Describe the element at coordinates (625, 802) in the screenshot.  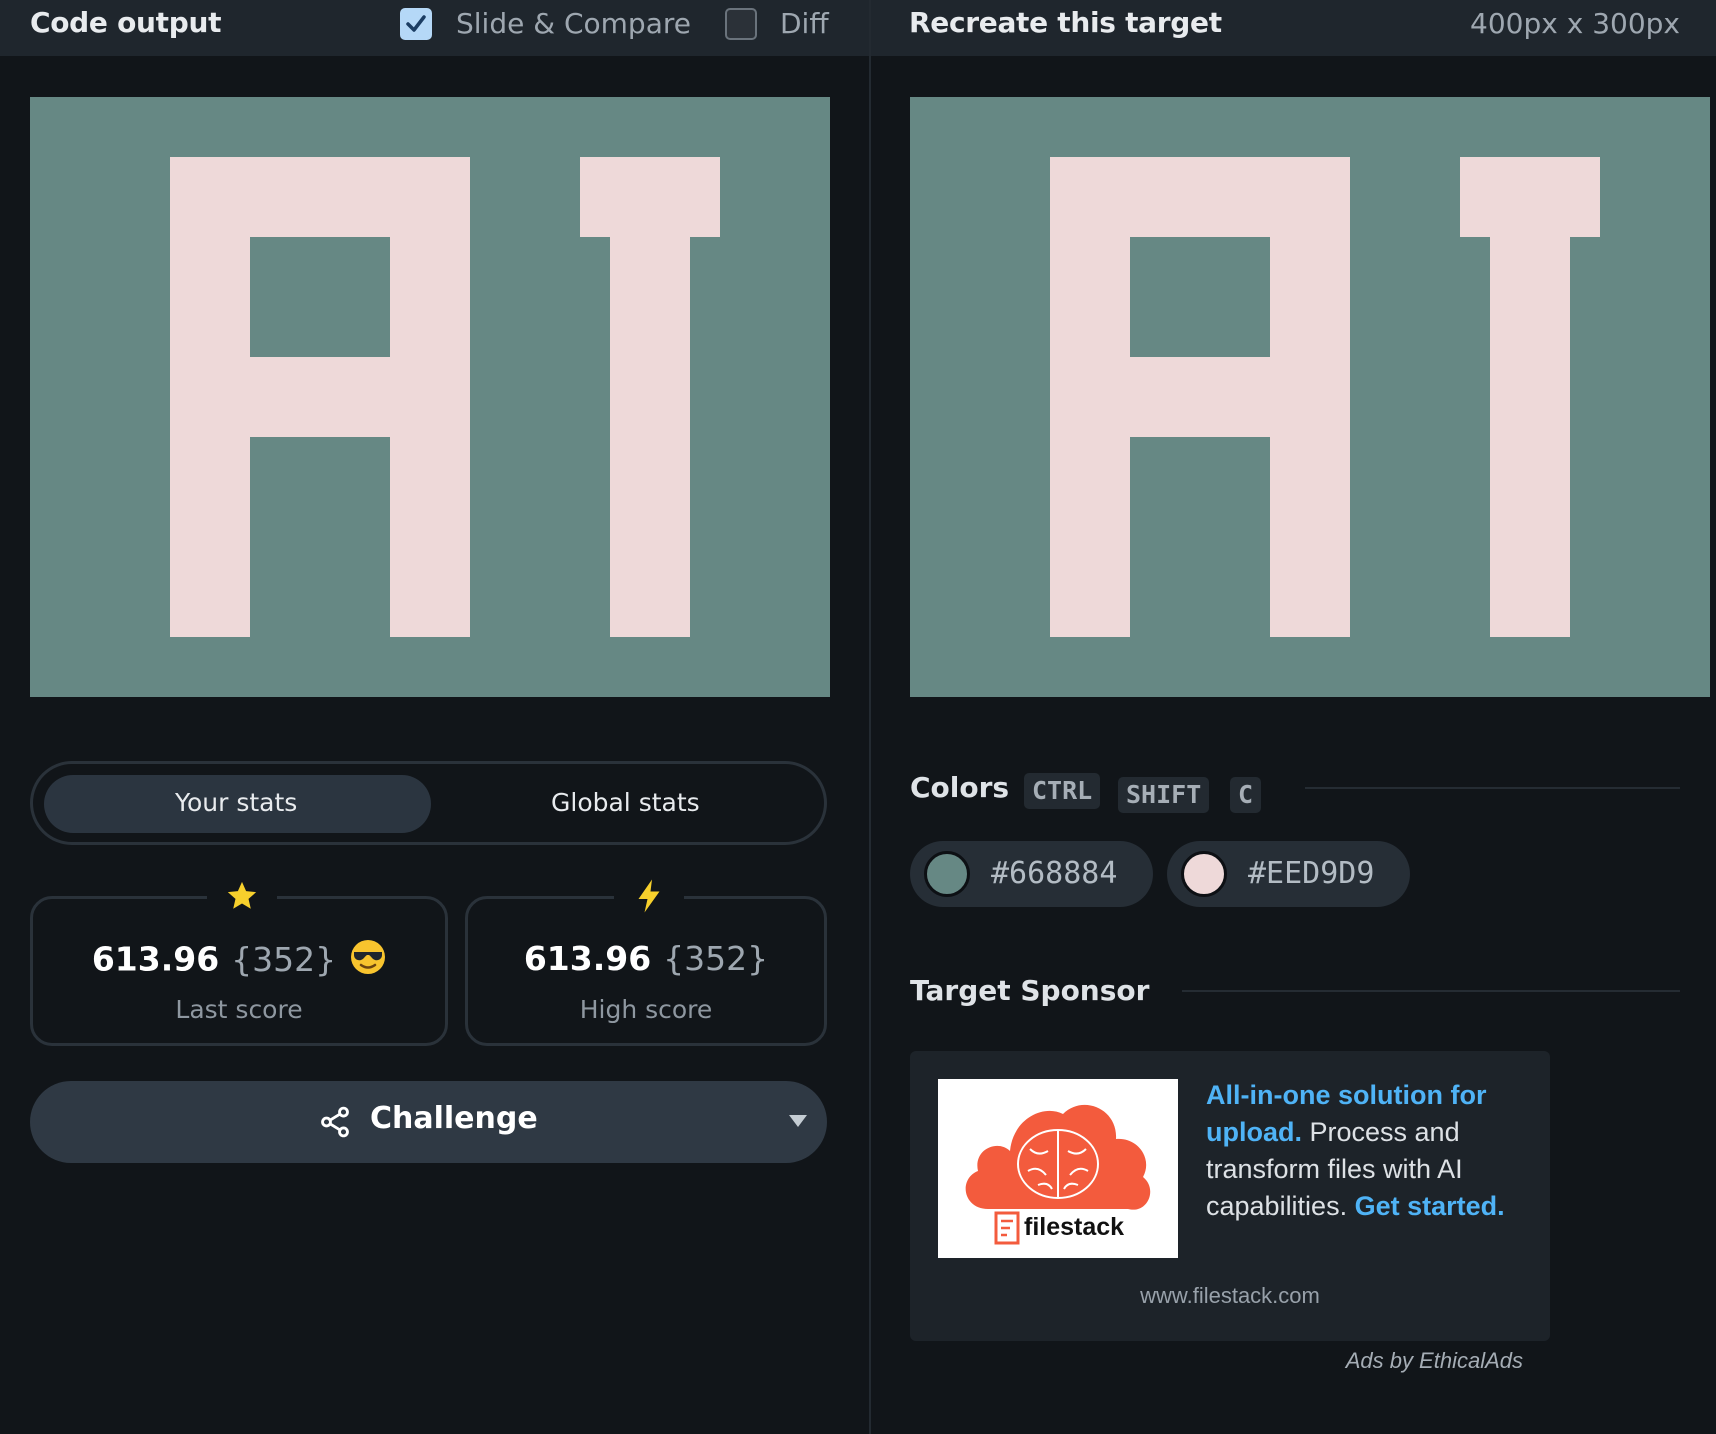
I see `tab-global-stats: Global stats` at that location.